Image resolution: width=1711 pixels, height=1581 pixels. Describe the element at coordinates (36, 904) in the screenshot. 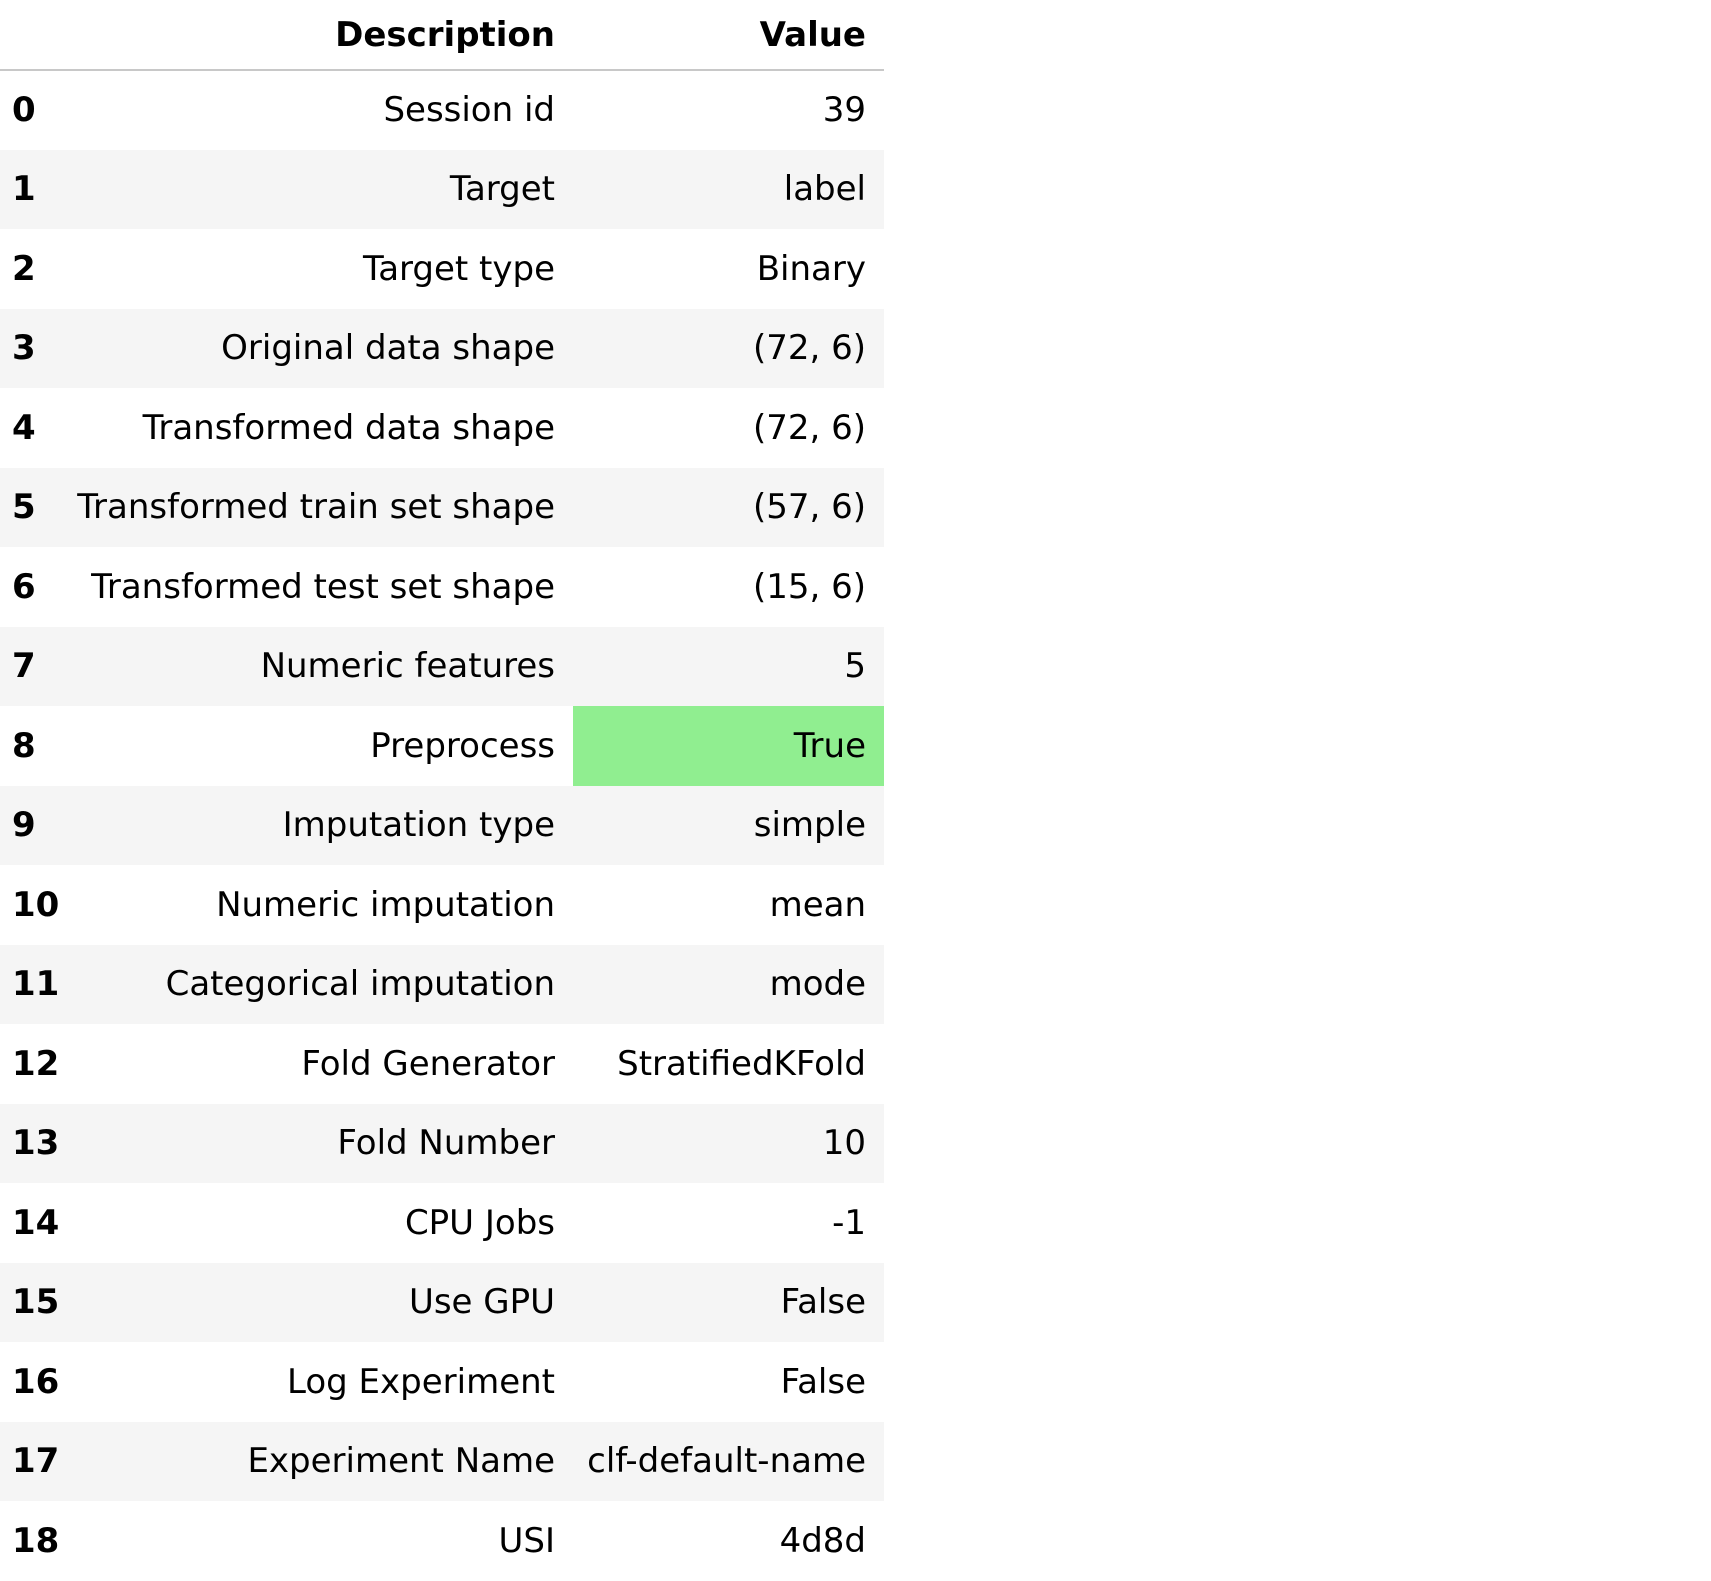

I see `row-index: 10` at that location.